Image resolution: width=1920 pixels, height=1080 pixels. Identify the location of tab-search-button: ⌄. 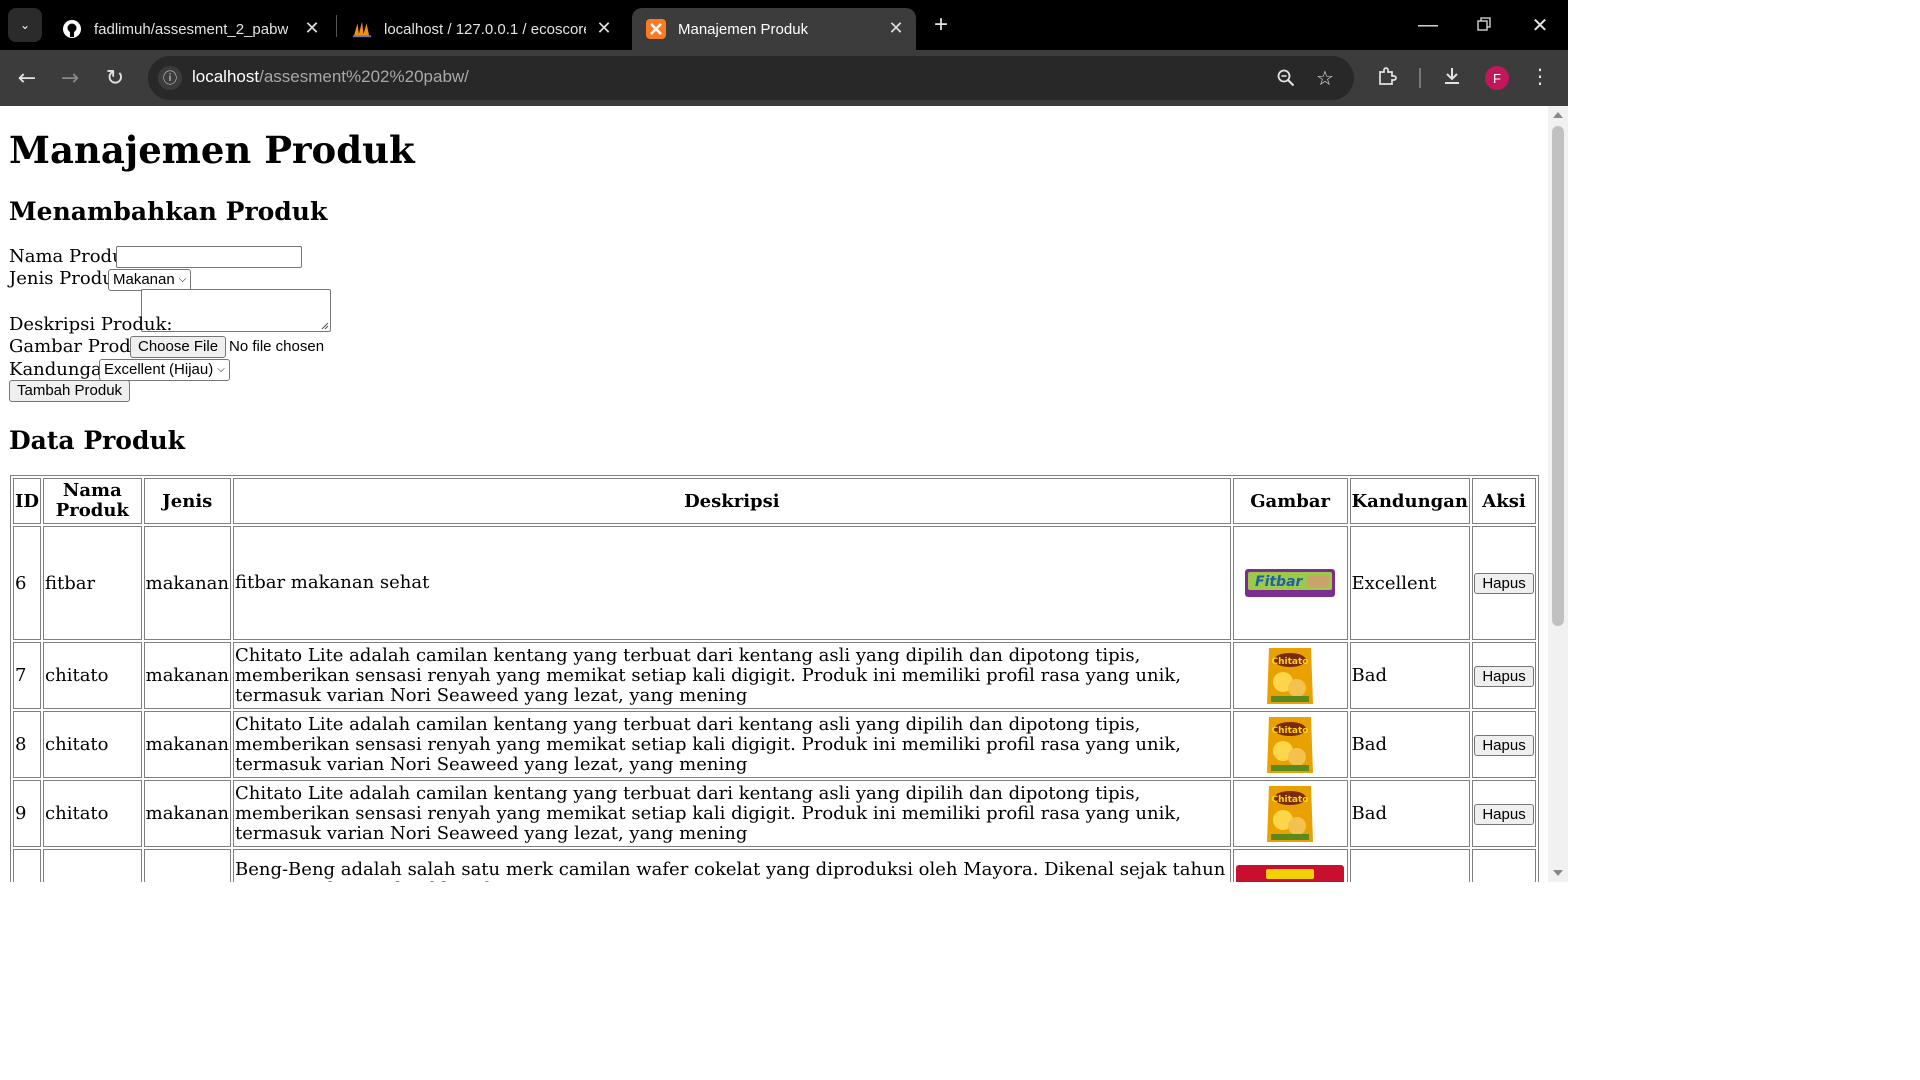
(25, 25).